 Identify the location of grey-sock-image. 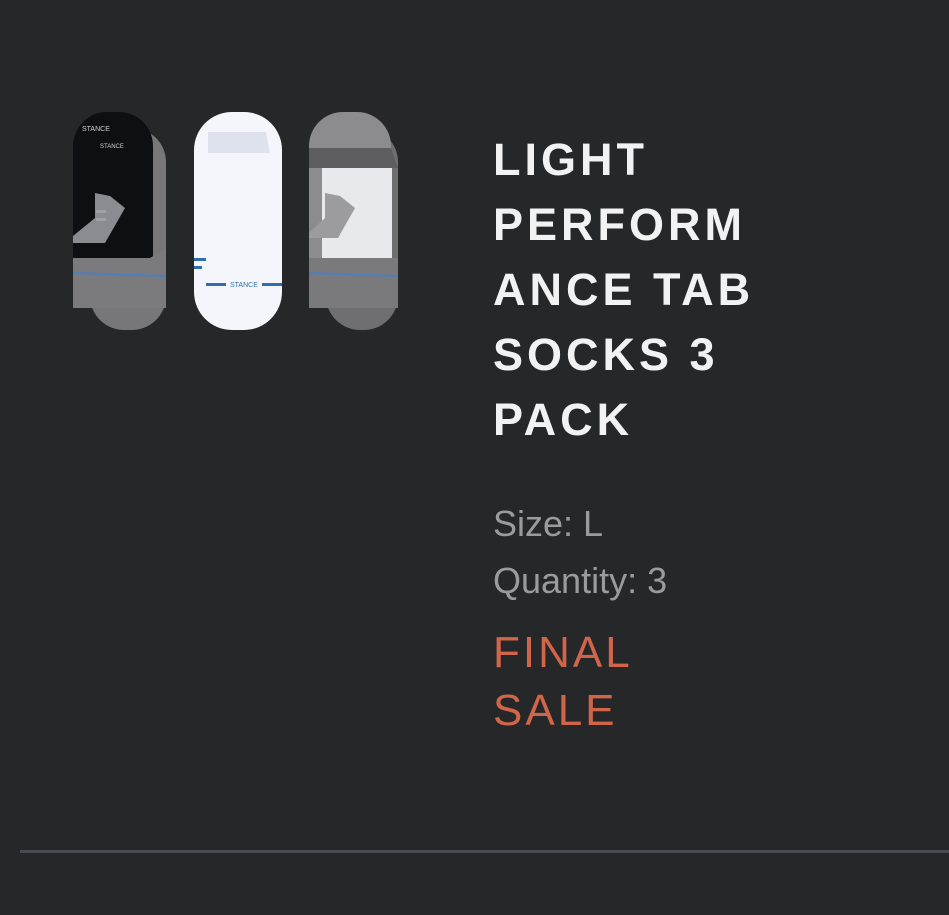
(353, 221).